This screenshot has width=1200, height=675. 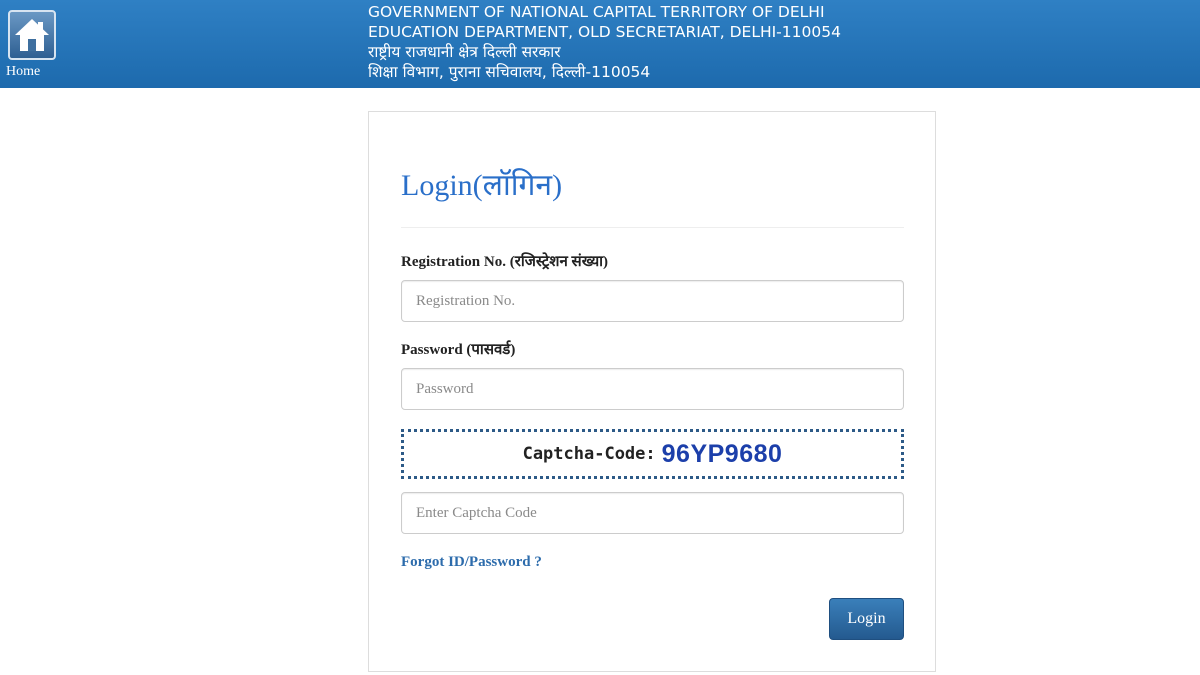 What do you see at coordinates (482, 185) in the screenshot?
I see `login-title: Login(लॉगिन)` at bounding box center [482, 185].